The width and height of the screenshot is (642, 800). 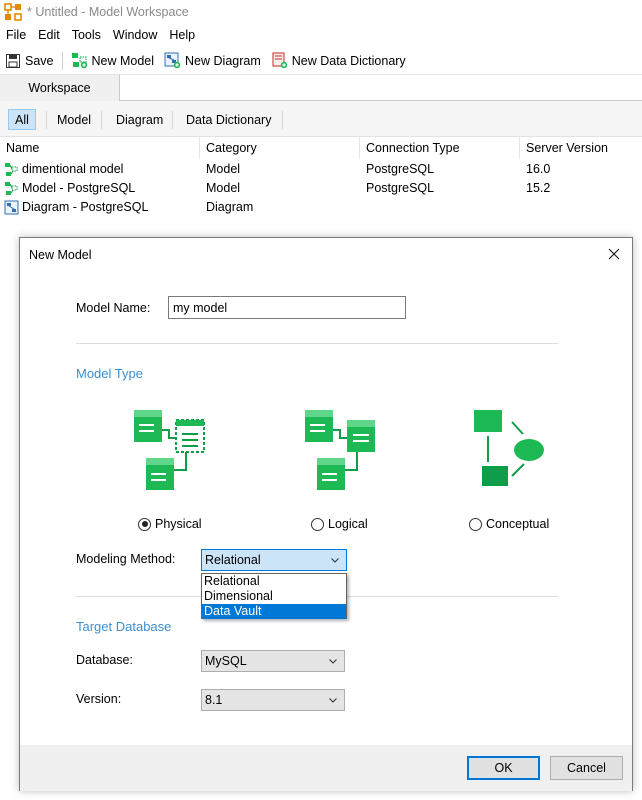 I want to click on model-name-input, so click(x=287, y=307).